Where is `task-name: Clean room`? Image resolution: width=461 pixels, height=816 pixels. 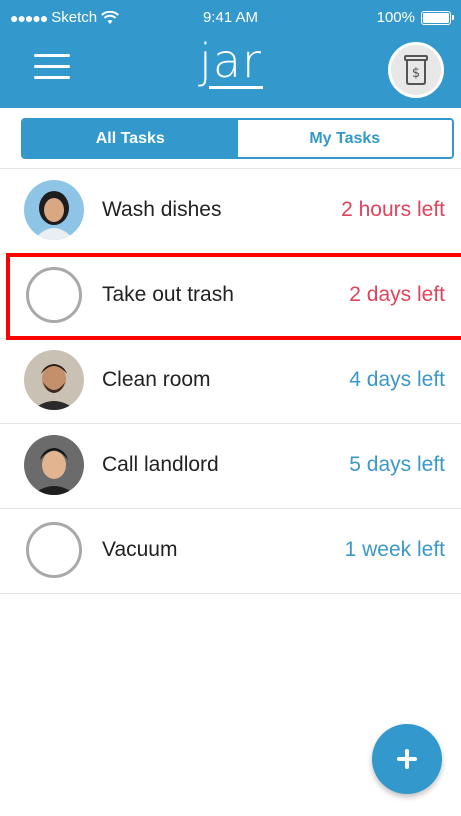
task-name: Clean room is located at coordinates (156, 379).